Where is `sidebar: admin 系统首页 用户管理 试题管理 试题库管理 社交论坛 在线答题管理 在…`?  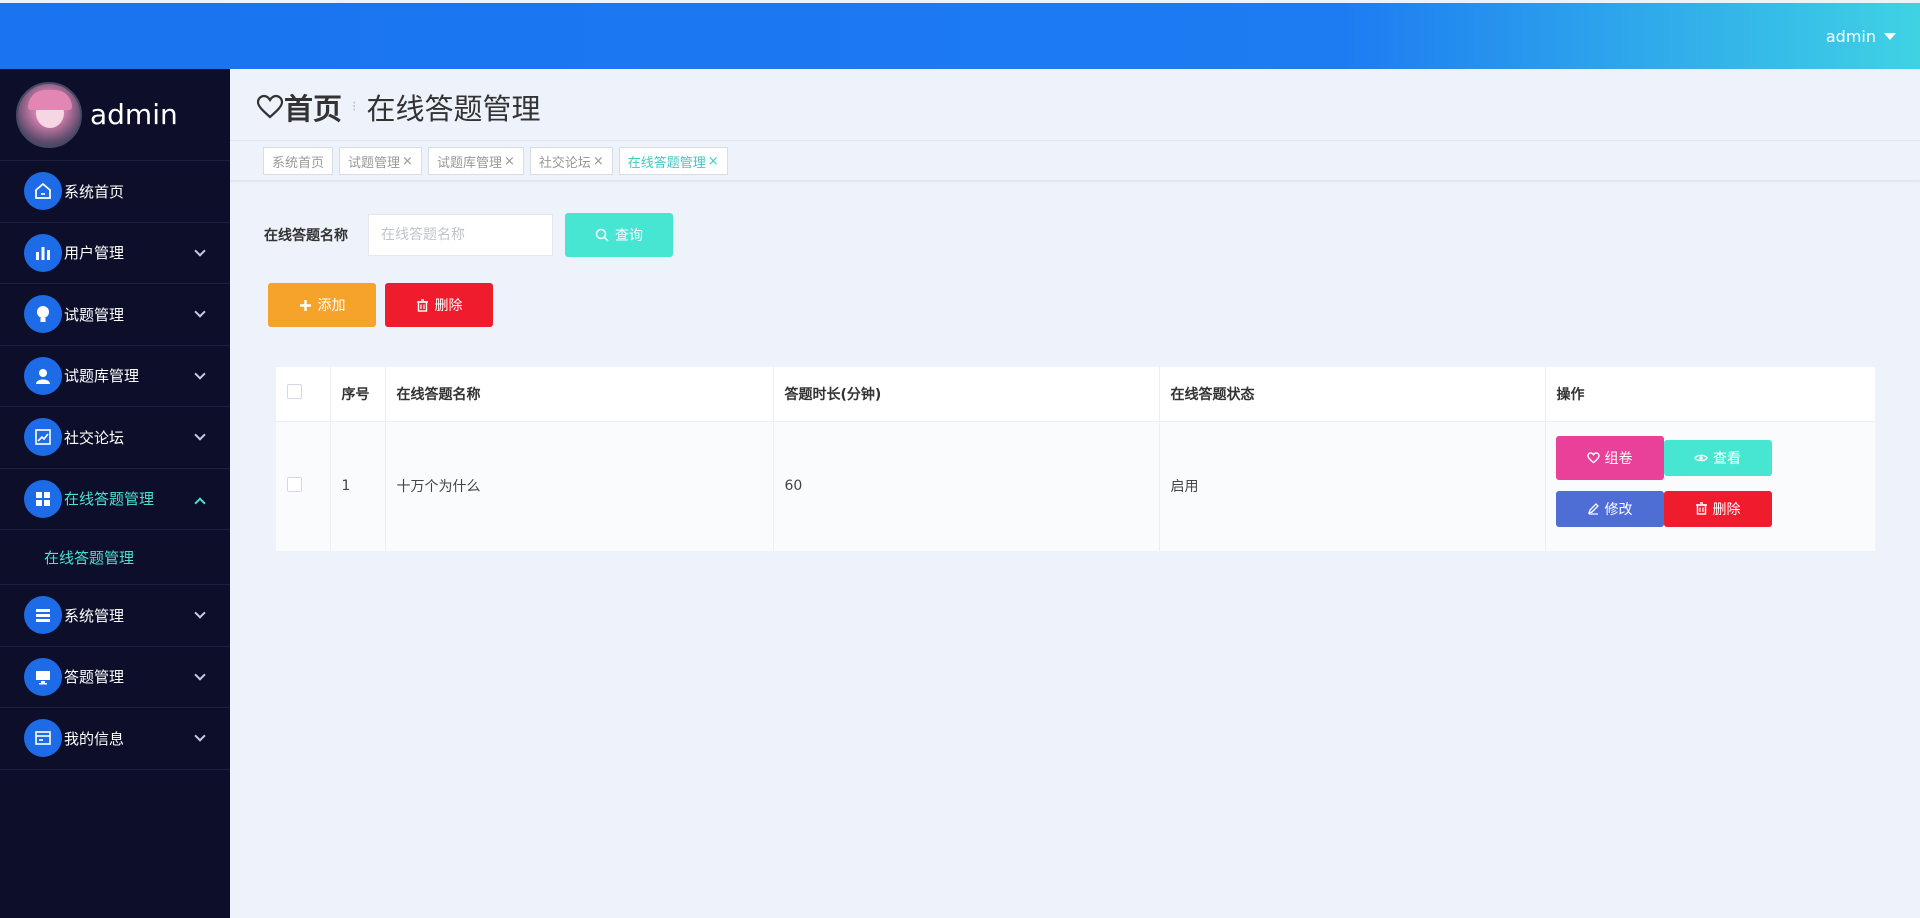
sidebar: admin 系统首页 用户管理 试题管理 试题库管理 社交论坛 在线答题管理 在… is located at coordinates (115, 493).